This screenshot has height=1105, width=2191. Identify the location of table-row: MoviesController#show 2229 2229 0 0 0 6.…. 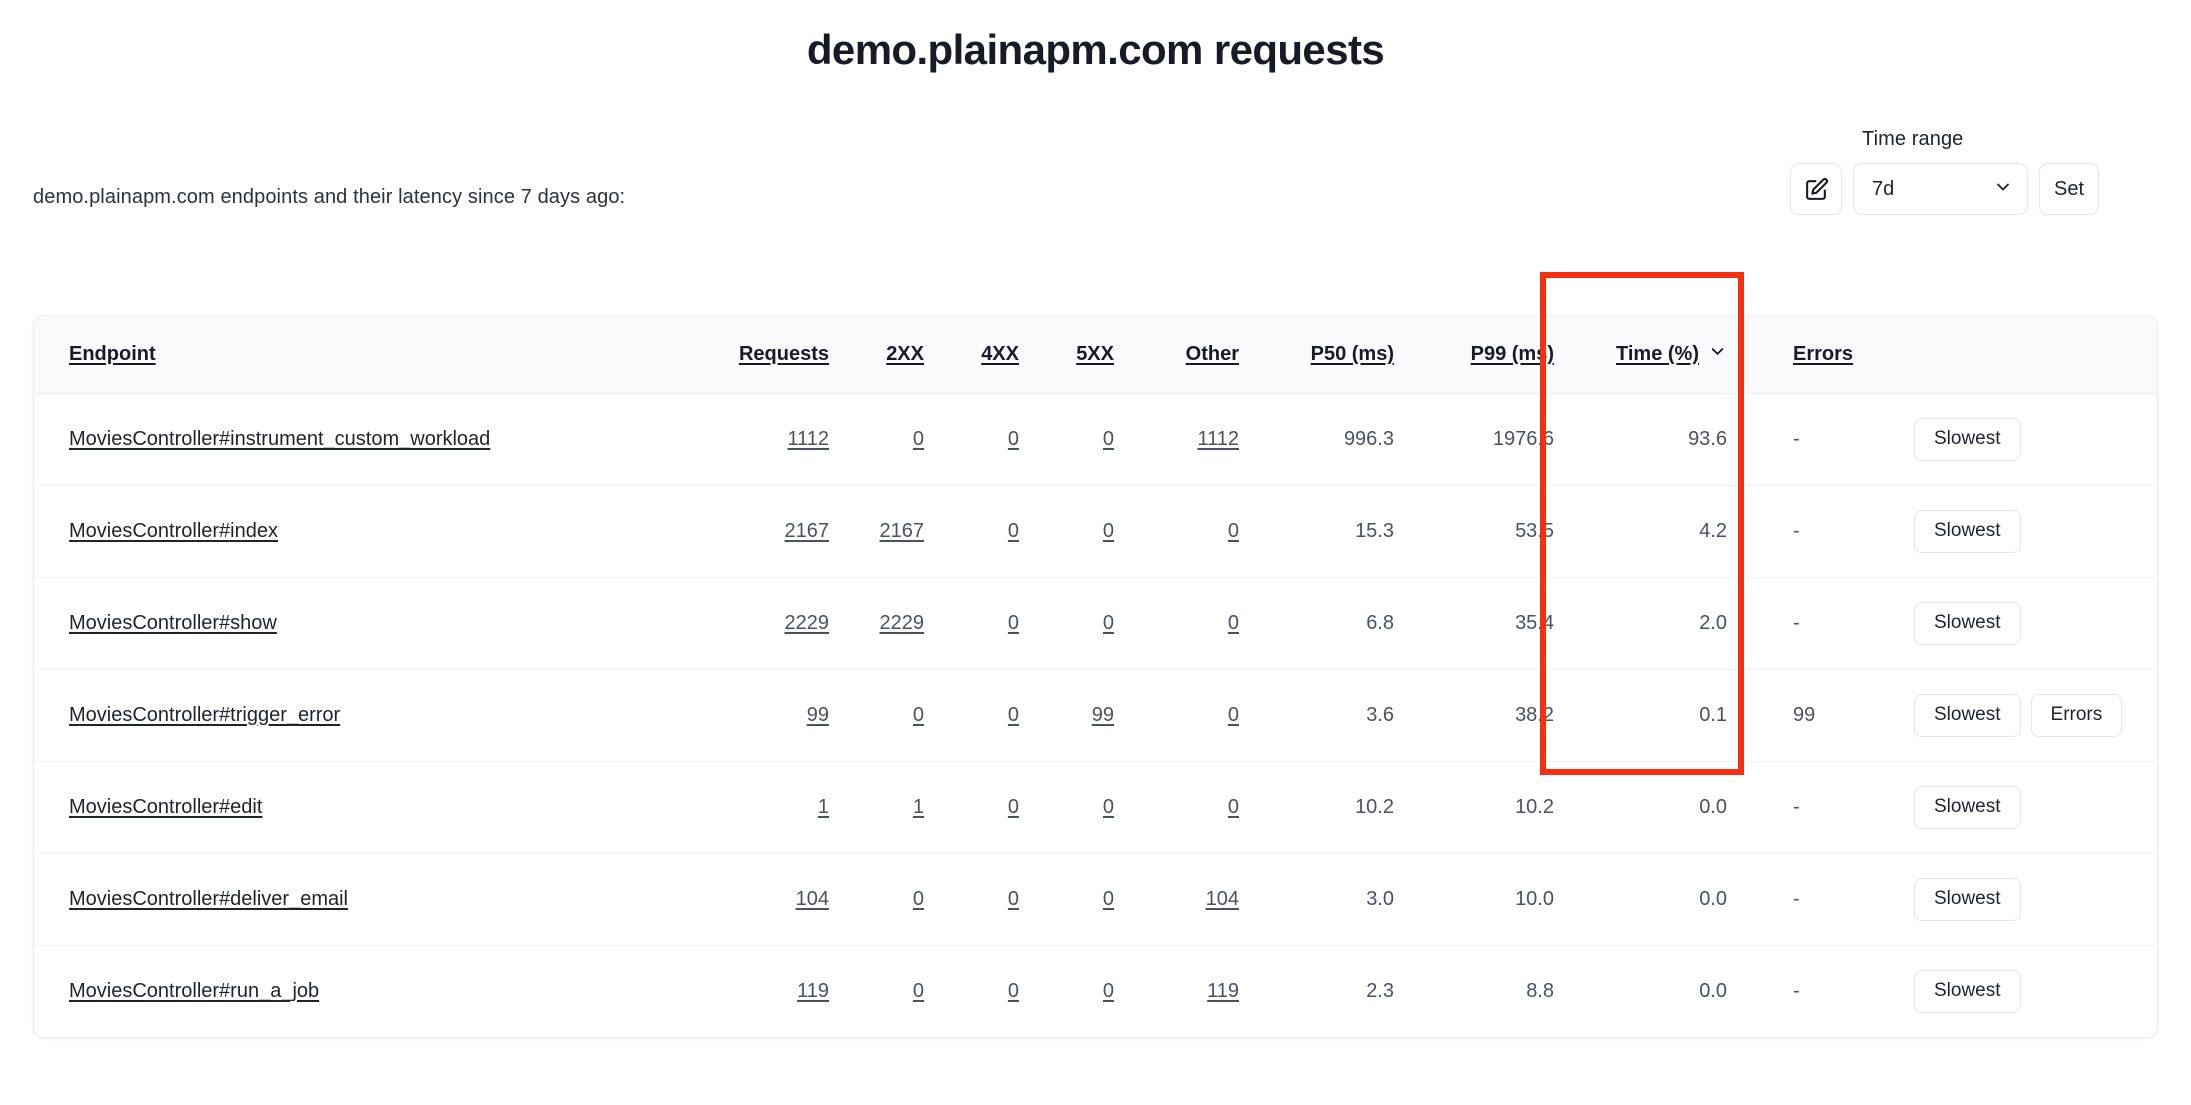
(1095, 623).